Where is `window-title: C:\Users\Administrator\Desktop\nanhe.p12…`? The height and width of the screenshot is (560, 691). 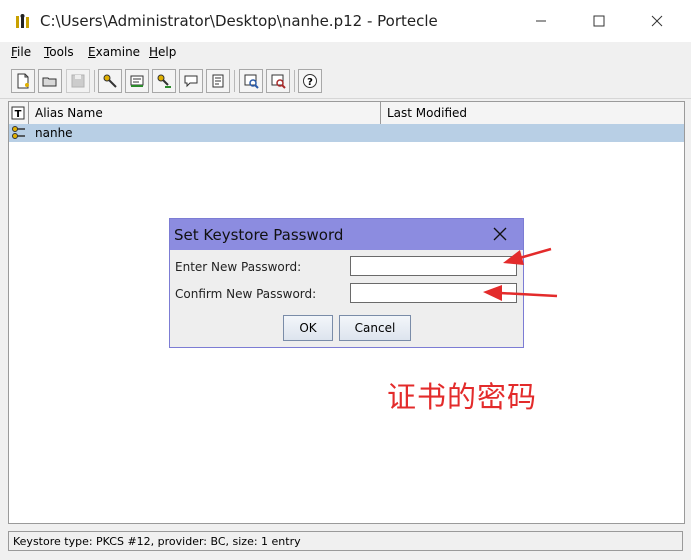
window-title: C:\Users\Administrator\Desktop\nanhe.p12… is located at coordinates (239, 21).